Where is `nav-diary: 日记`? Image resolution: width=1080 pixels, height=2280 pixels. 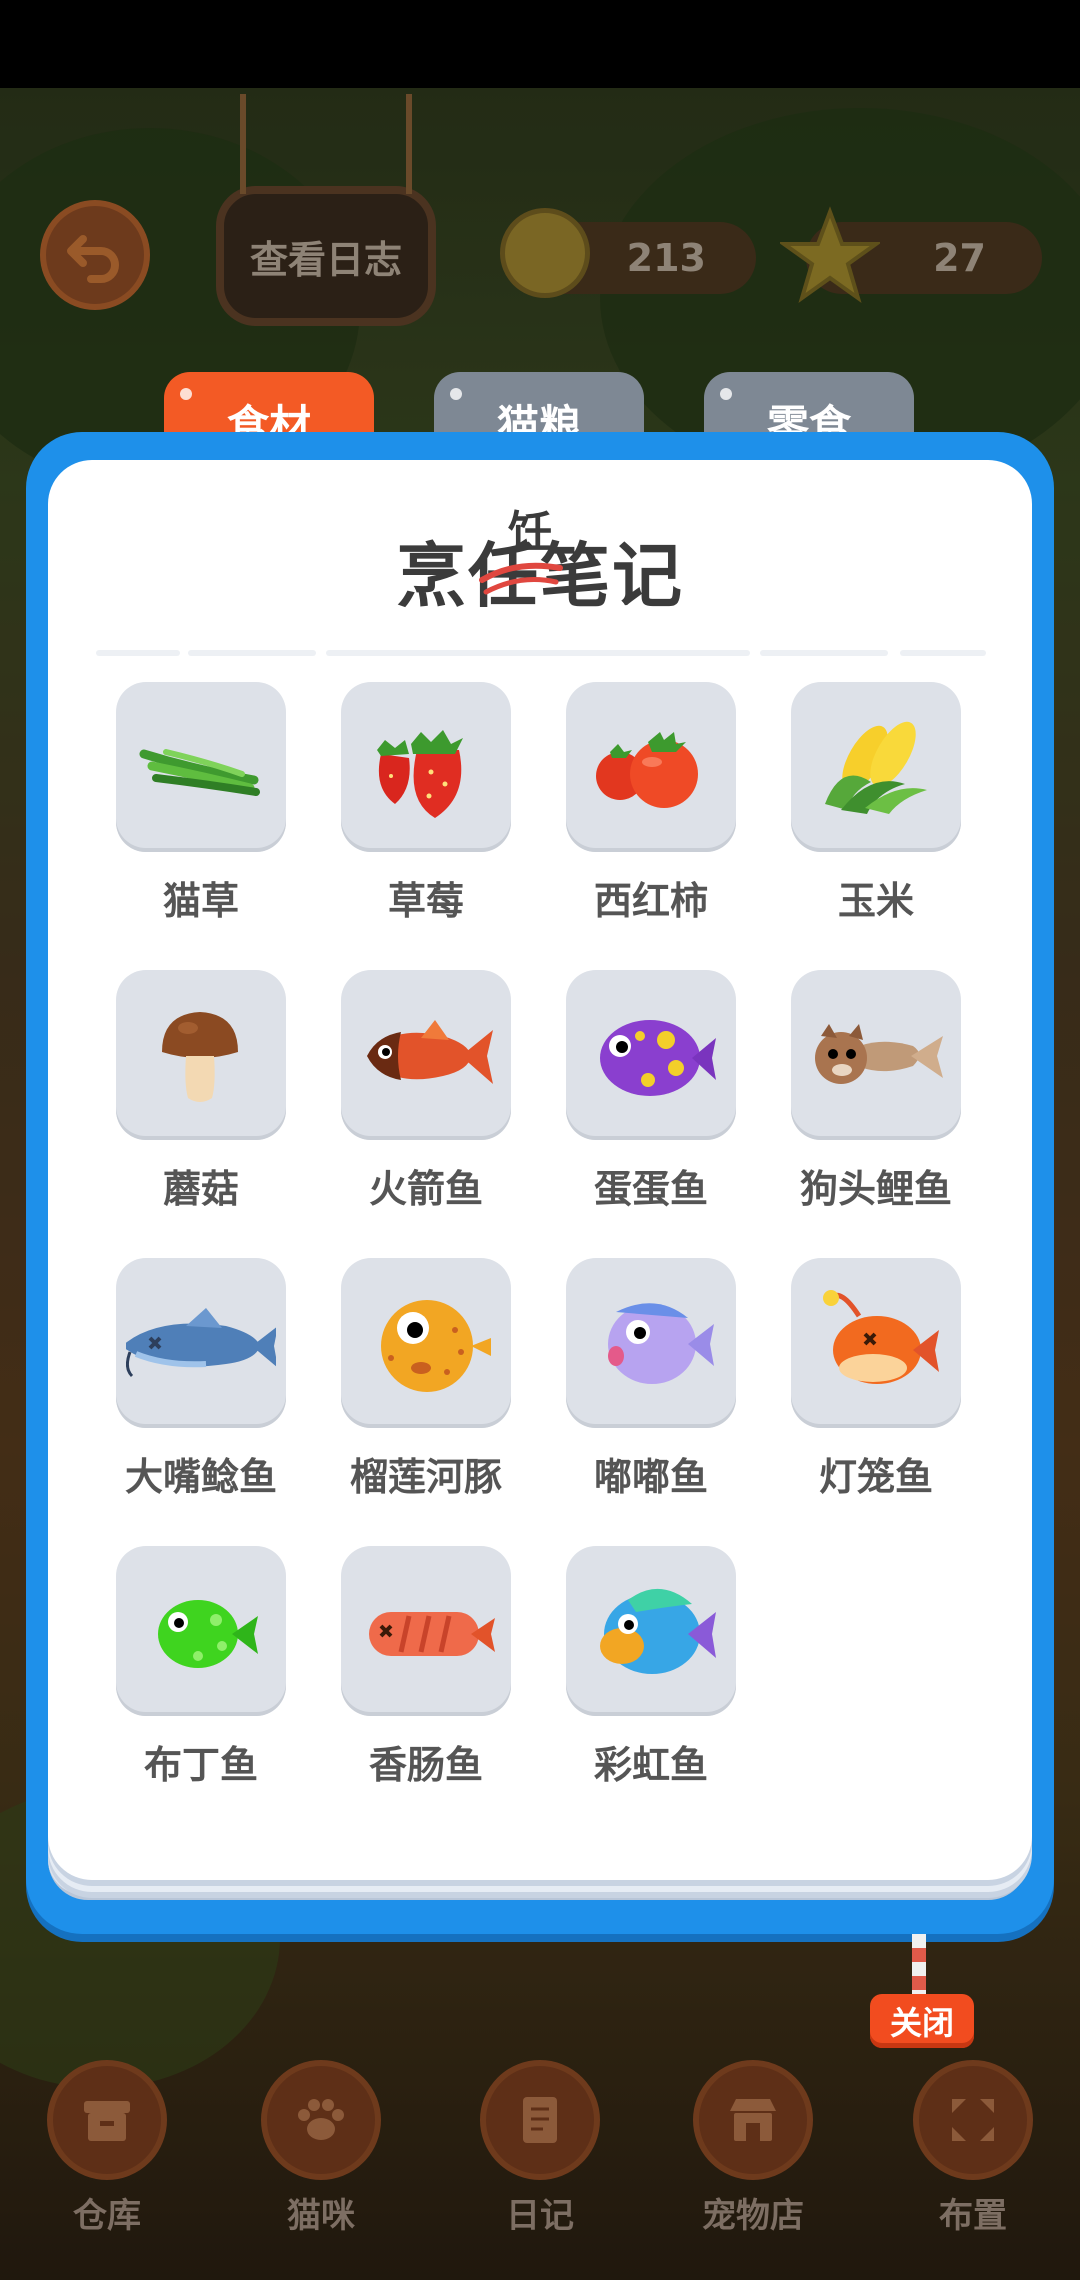
nav-diary: 日记 is located at coordinates (540, 2170).